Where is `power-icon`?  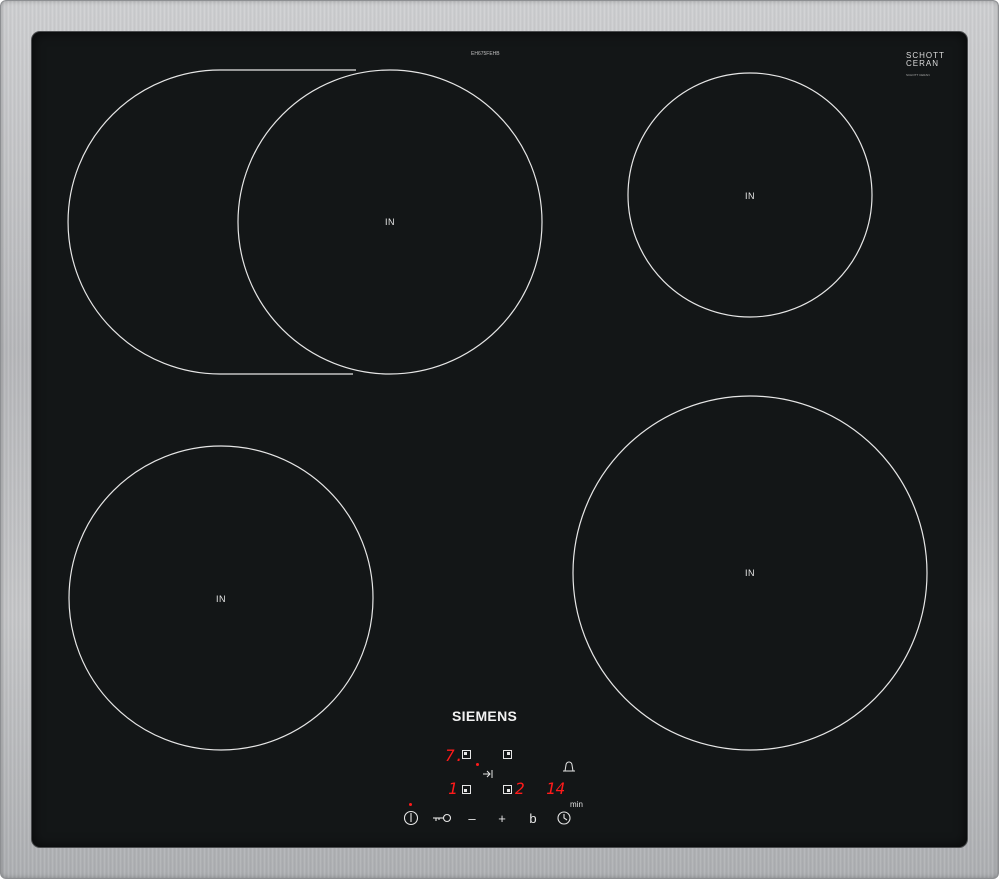 power-icon is located at coordinates (411, 818).